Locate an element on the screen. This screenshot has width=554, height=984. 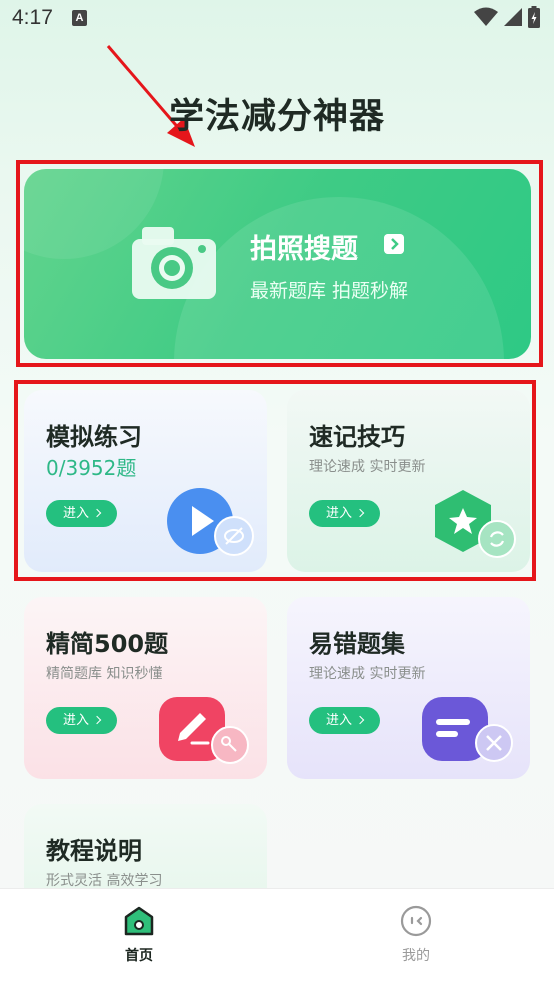
tab-mine: 我的 is located at coordinates (416, 935).